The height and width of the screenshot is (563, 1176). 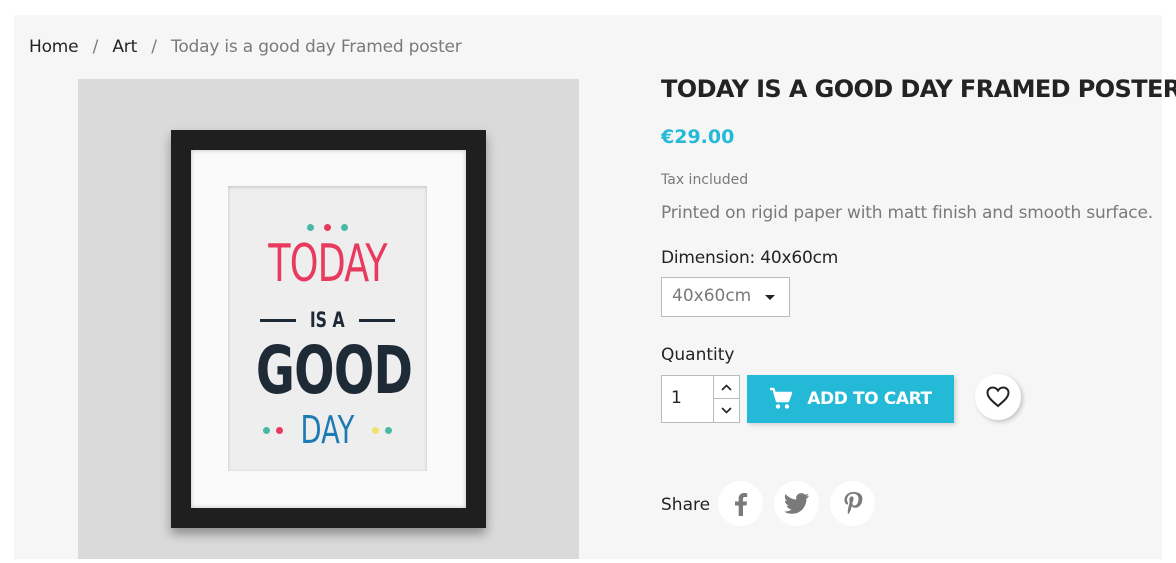 I want to click on poster-word-today: TODAY, so click(x=327, y=264).